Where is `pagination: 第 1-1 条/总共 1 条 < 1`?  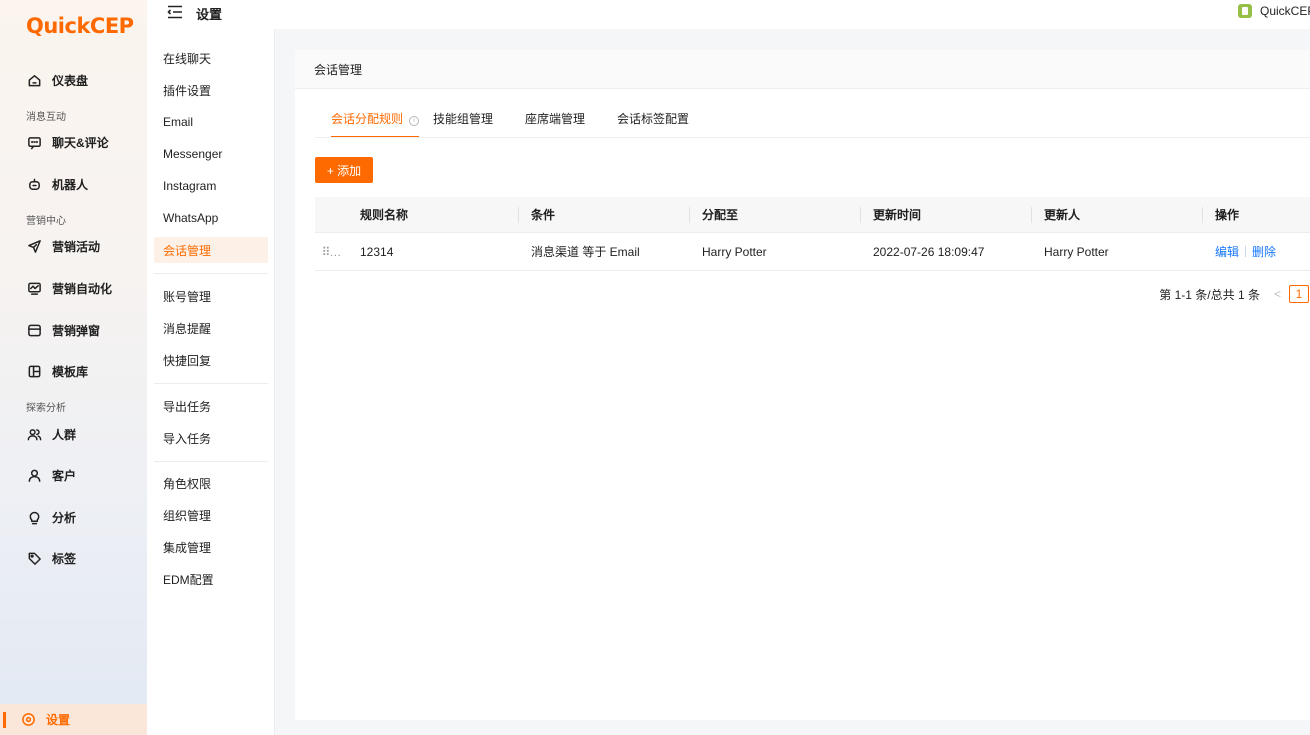
pagination: 第 1-1 条/总共 1 条 < 1 is located at coordinates (1234, 294).